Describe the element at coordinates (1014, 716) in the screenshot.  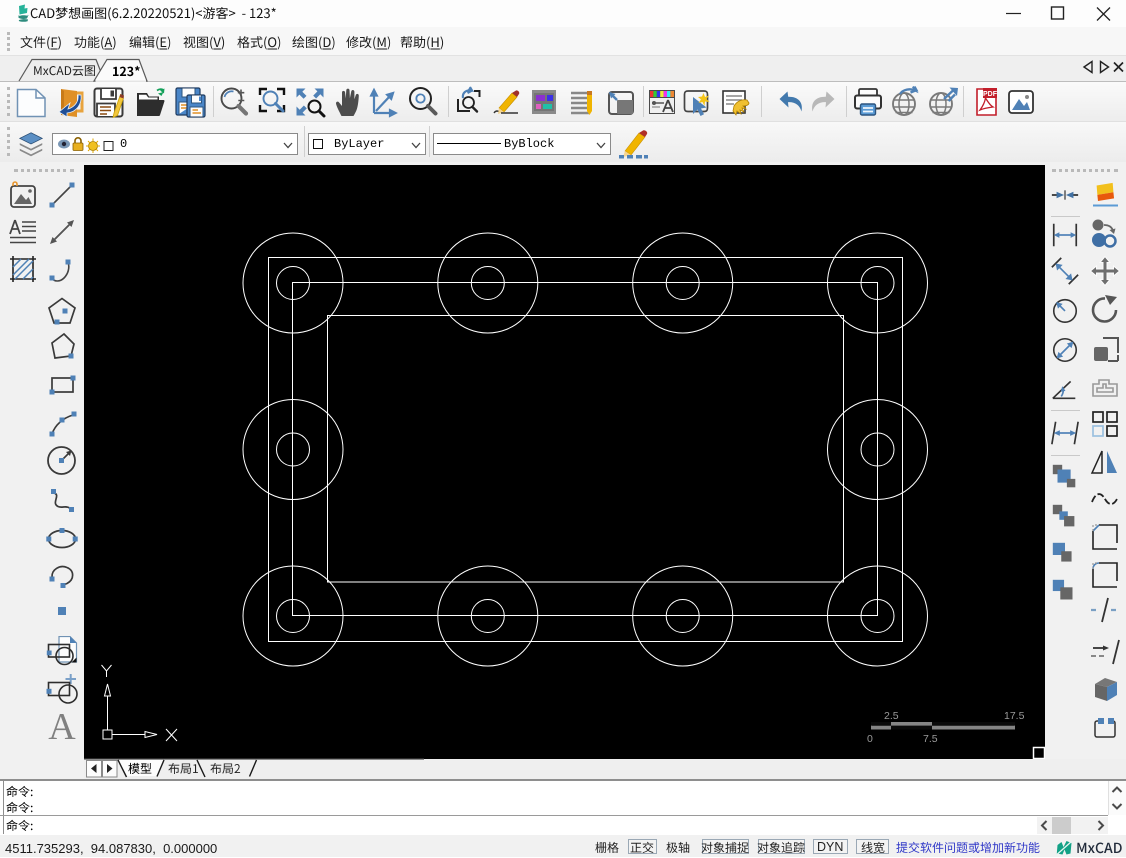
I see `svg-text: 17.5` at that location.